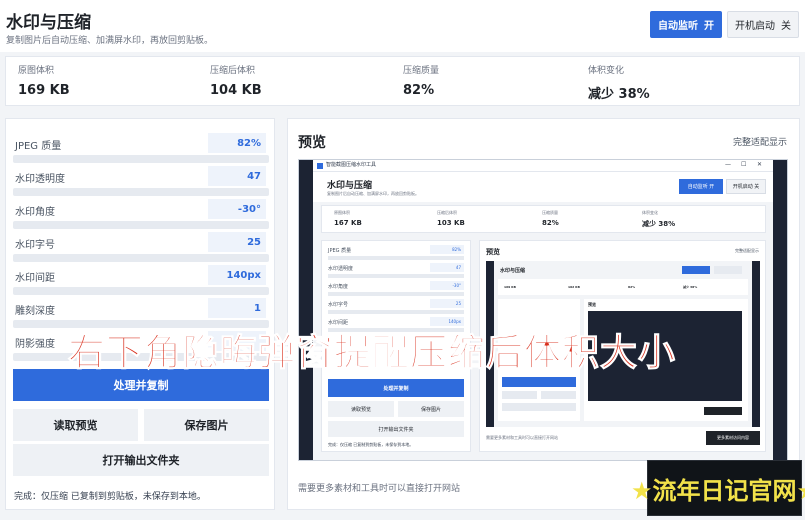  I want to click on fit-display-link: 完整适配显示, so click(760, 141).